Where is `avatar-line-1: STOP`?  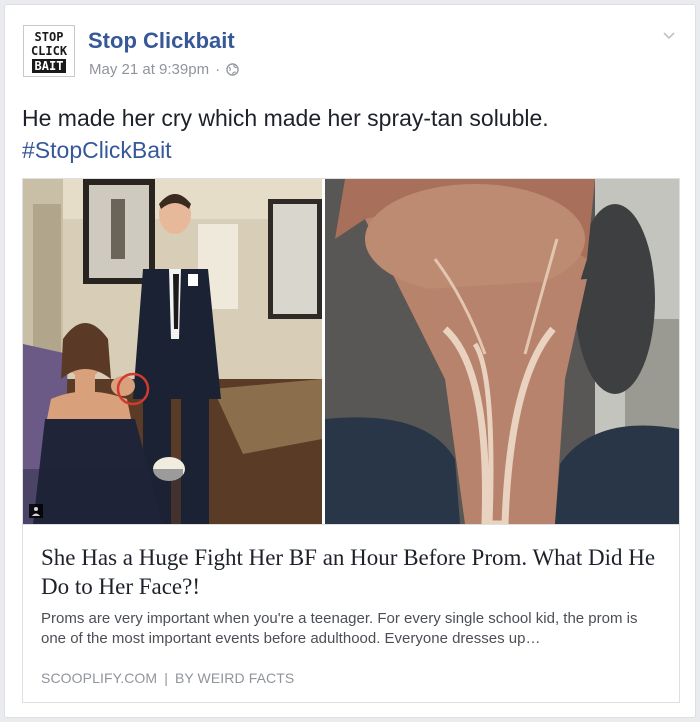 avatar-line-1: STOP is located at coordinates (49, 37).